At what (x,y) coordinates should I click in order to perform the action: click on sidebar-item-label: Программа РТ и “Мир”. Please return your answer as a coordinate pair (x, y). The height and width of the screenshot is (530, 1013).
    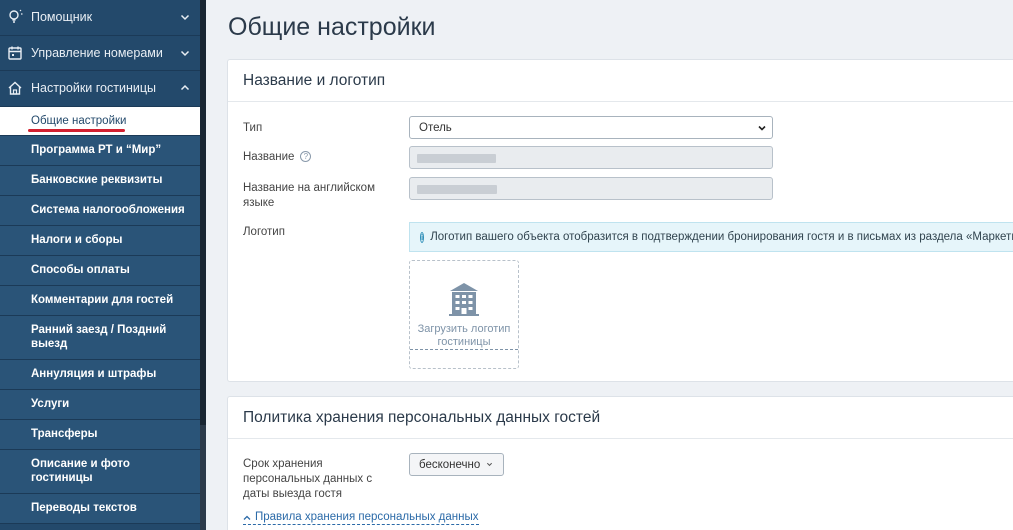
    Looking at the image, I should click on (96, 150).